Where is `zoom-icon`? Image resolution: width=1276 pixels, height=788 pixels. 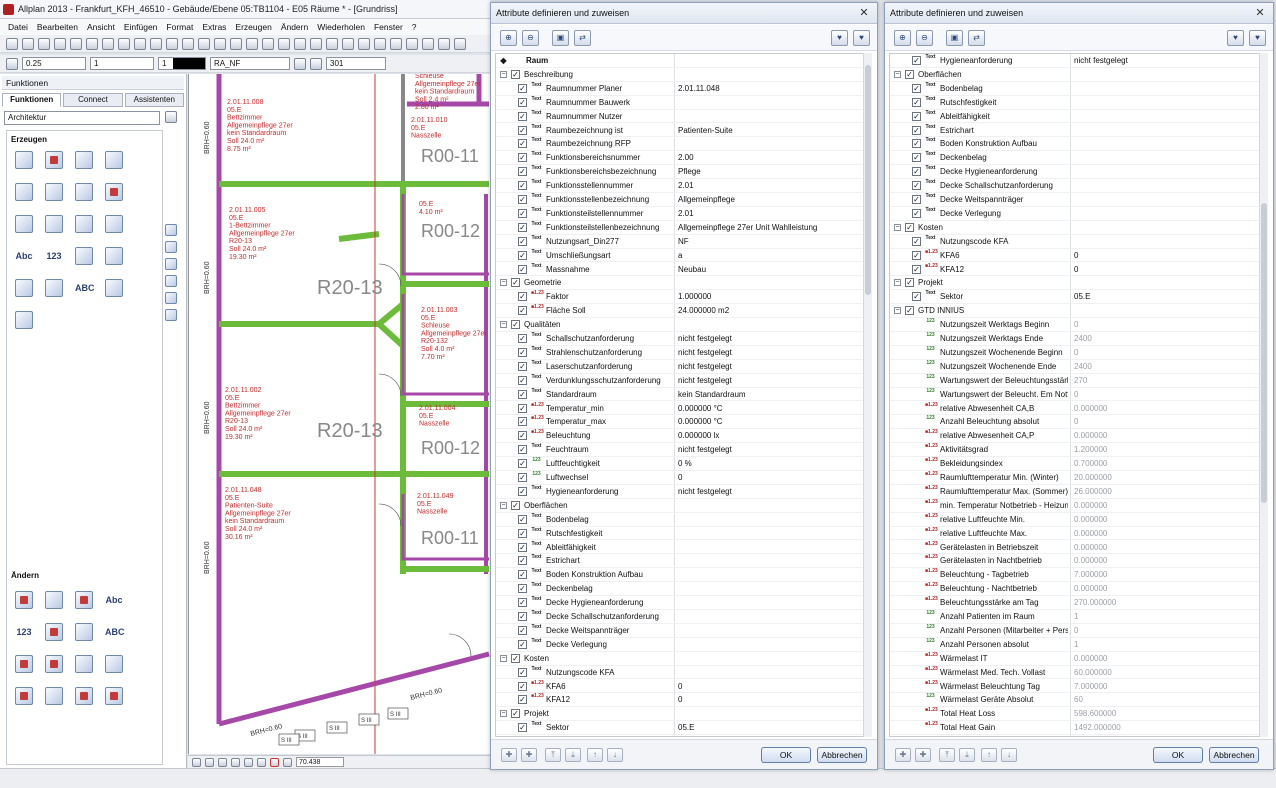
zoom-icon is located at coordinates (300, 43).